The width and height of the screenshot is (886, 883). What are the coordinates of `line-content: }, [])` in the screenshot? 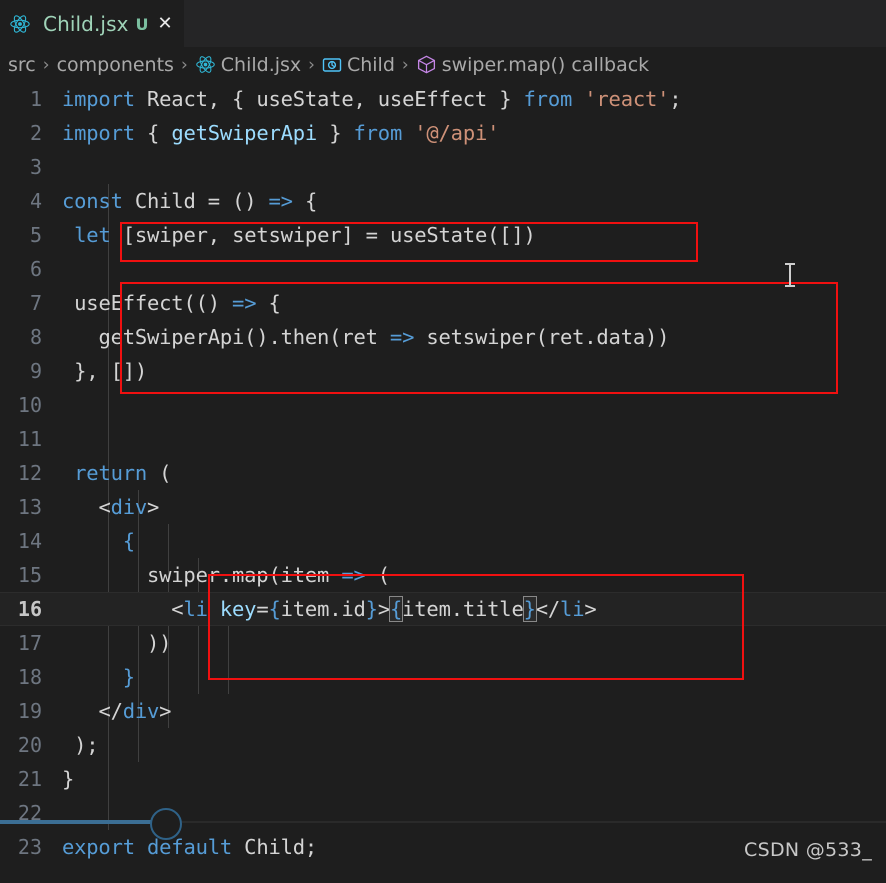 It's located at (111, 371).